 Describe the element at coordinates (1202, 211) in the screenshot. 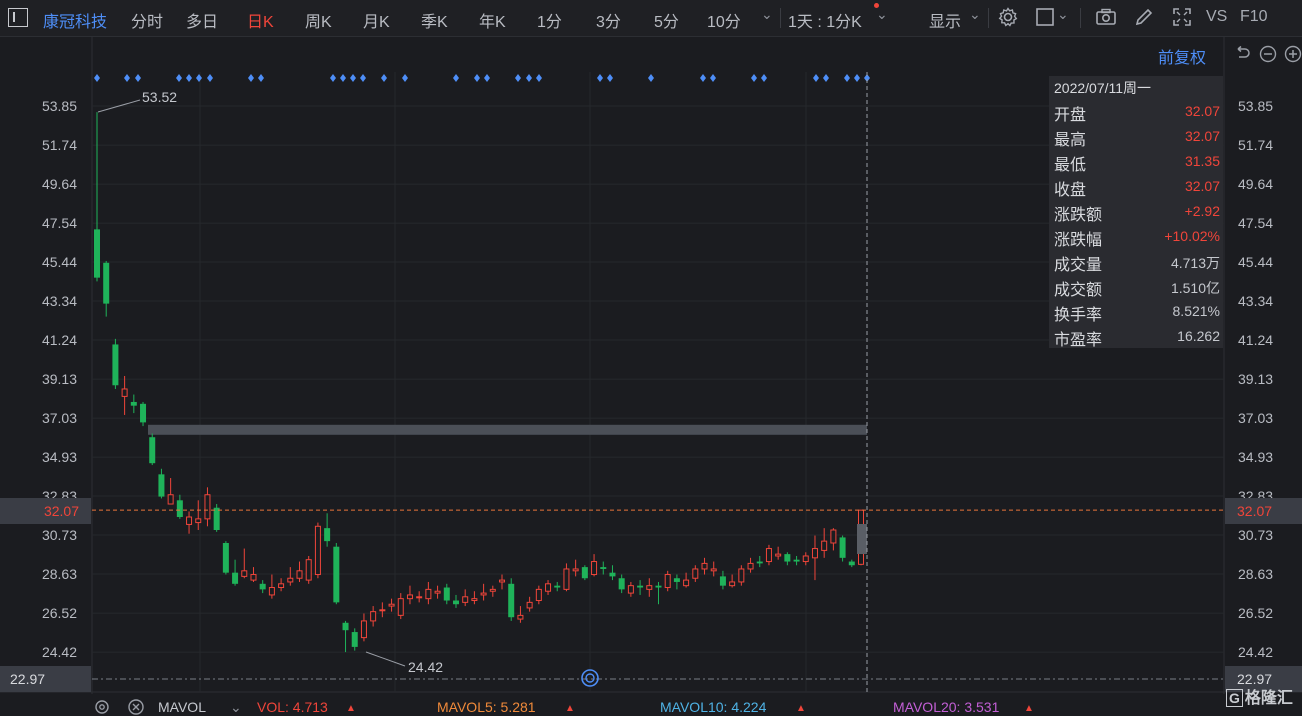

I see `info-value: +2.92` at that location.